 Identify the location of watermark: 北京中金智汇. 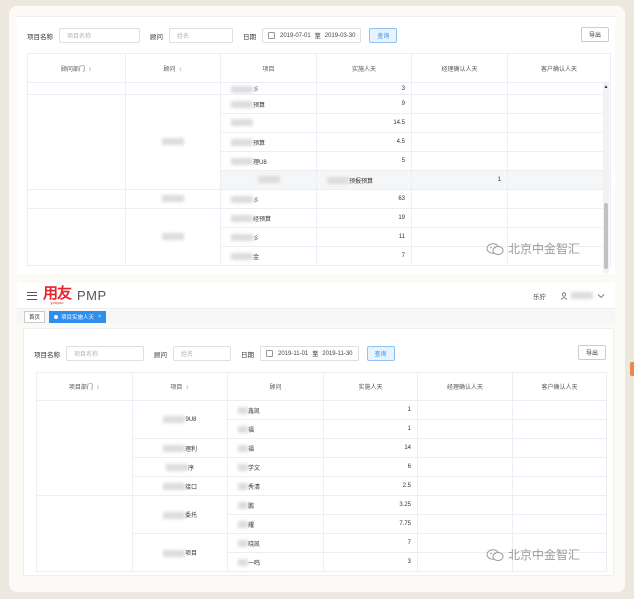
(533, 248).